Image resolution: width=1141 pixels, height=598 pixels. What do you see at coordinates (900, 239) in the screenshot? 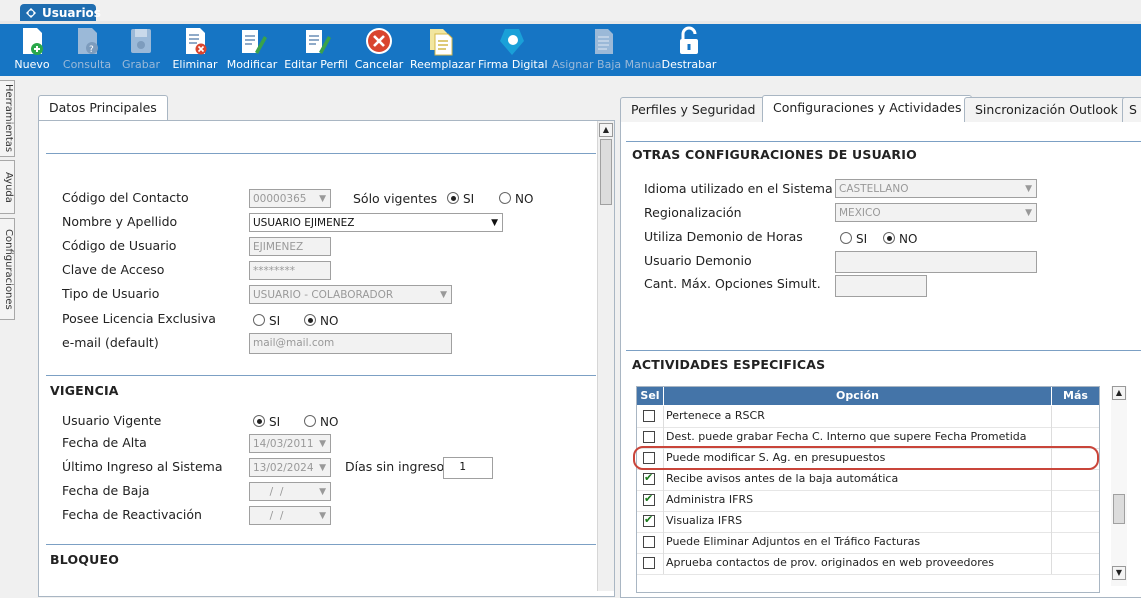
I see `demonio-no-radio: NO` at bounding box center [900, 239].